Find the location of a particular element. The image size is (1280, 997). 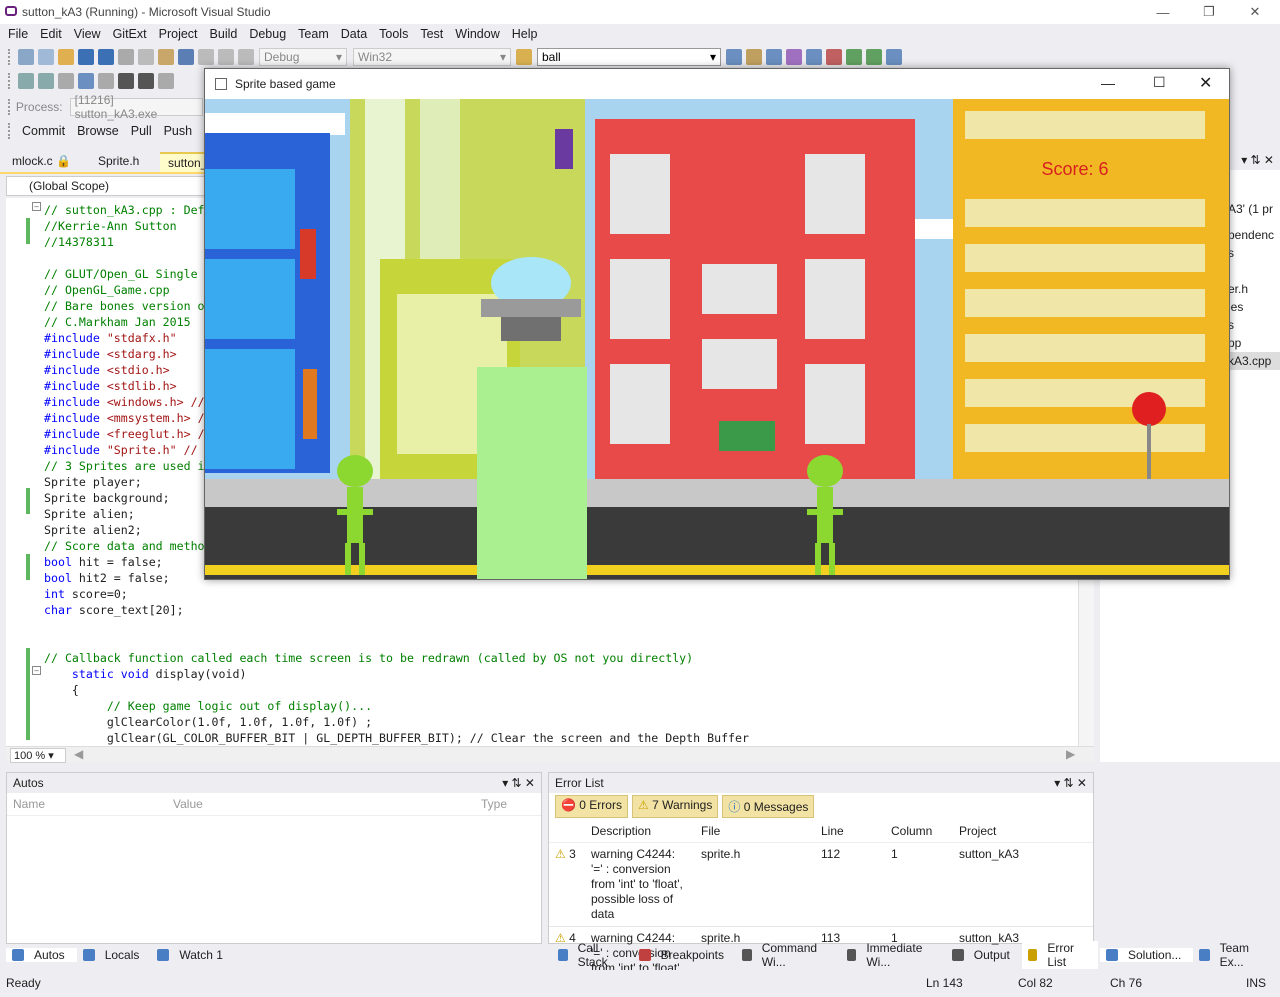

tab-watch-1: Watch 1 is located at coordinates (193, 955).